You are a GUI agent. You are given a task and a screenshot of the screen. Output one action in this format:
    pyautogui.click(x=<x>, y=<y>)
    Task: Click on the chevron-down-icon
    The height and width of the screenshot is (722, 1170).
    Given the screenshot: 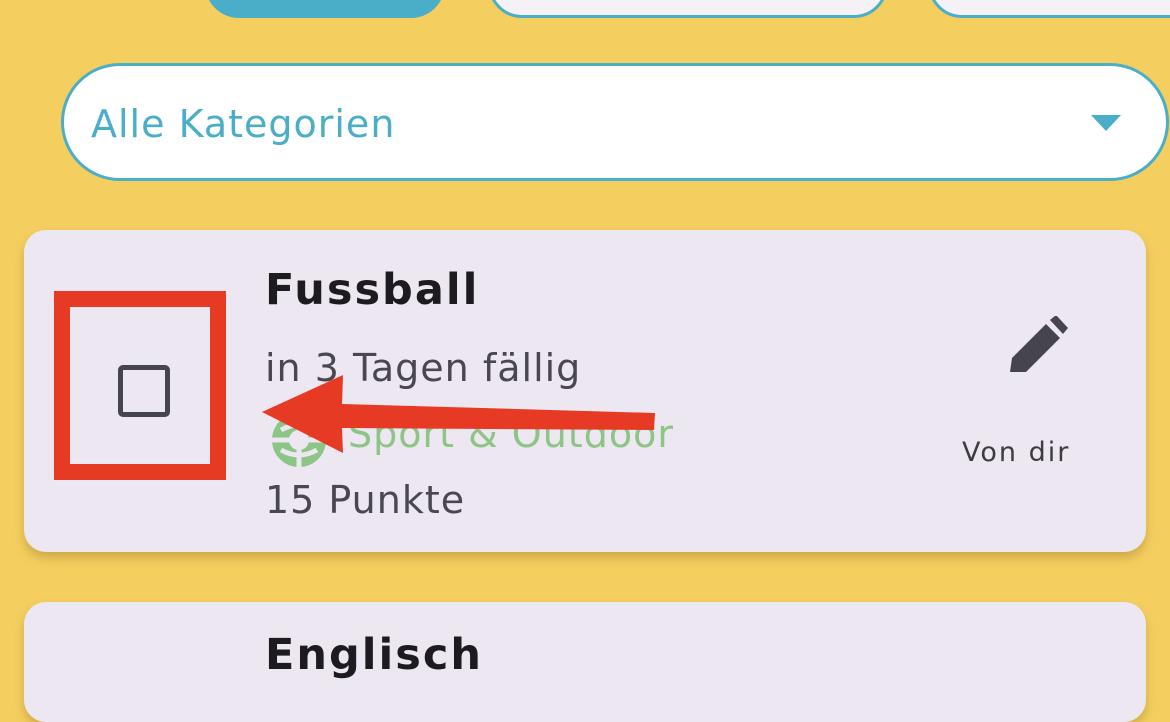 What is the action you would take?
    pyautogui.click(x=1106, y=123)
    